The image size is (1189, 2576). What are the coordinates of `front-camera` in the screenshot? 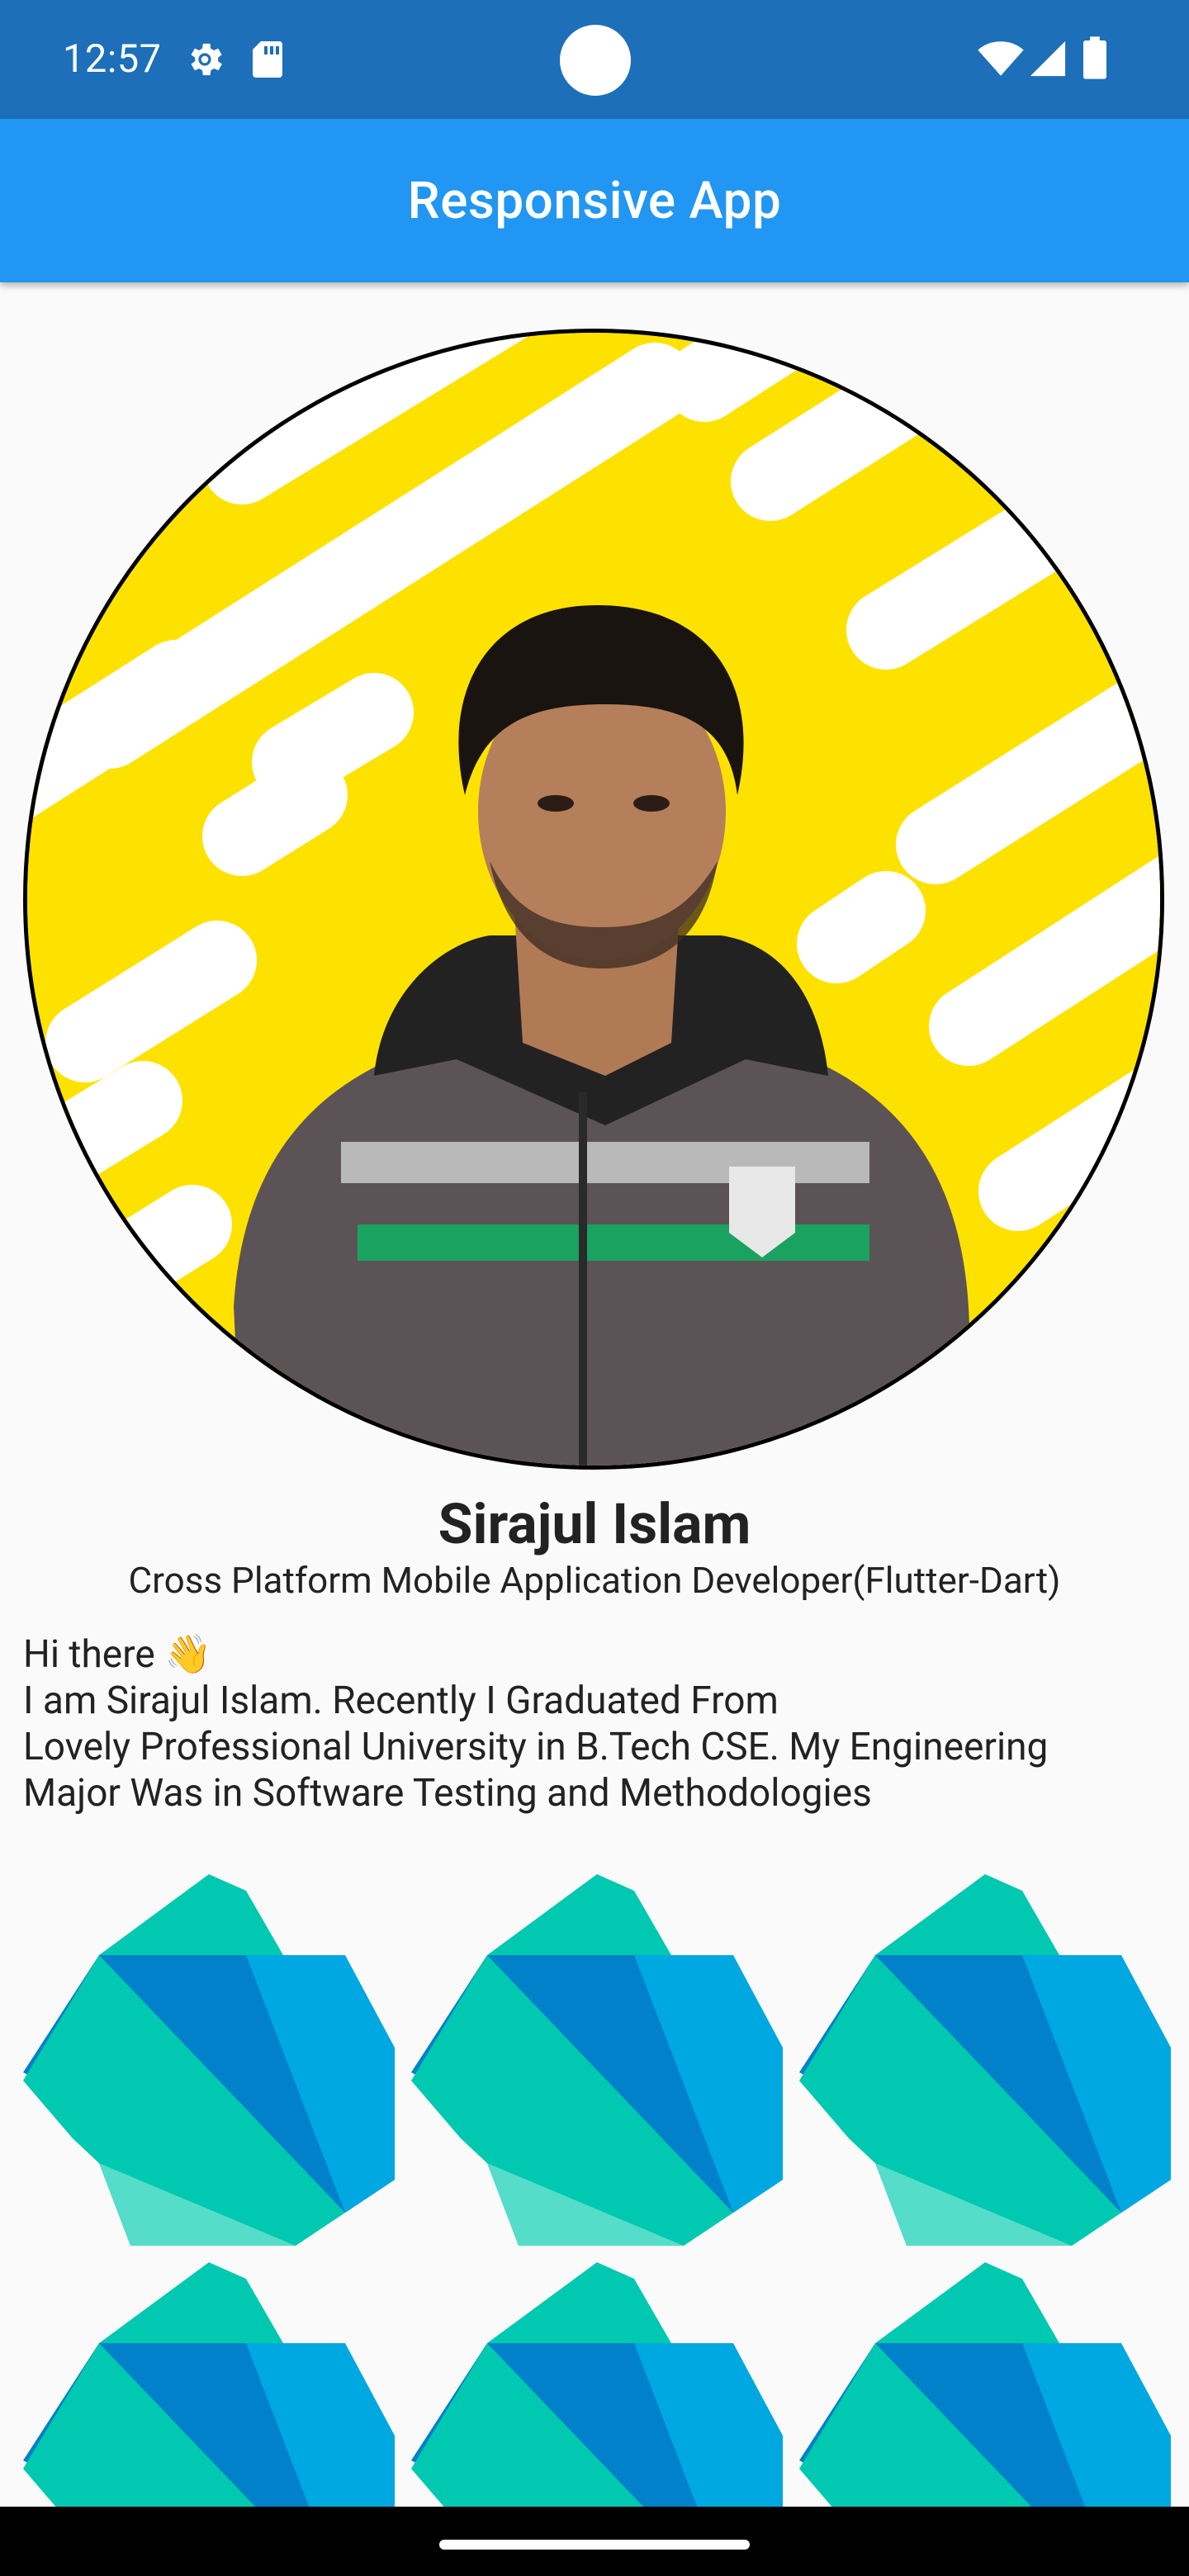 It's located at (595, 60).